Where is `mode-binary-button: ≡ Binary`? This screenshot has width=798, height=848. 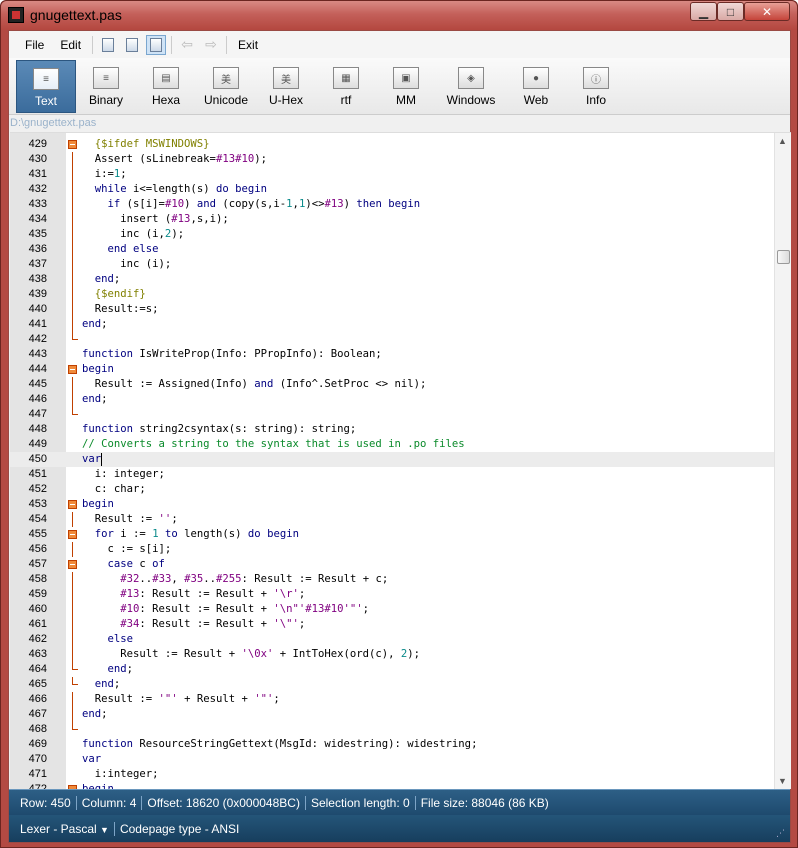 mode-binary-button: ≡ Binary is located at coordinates (106, 86).